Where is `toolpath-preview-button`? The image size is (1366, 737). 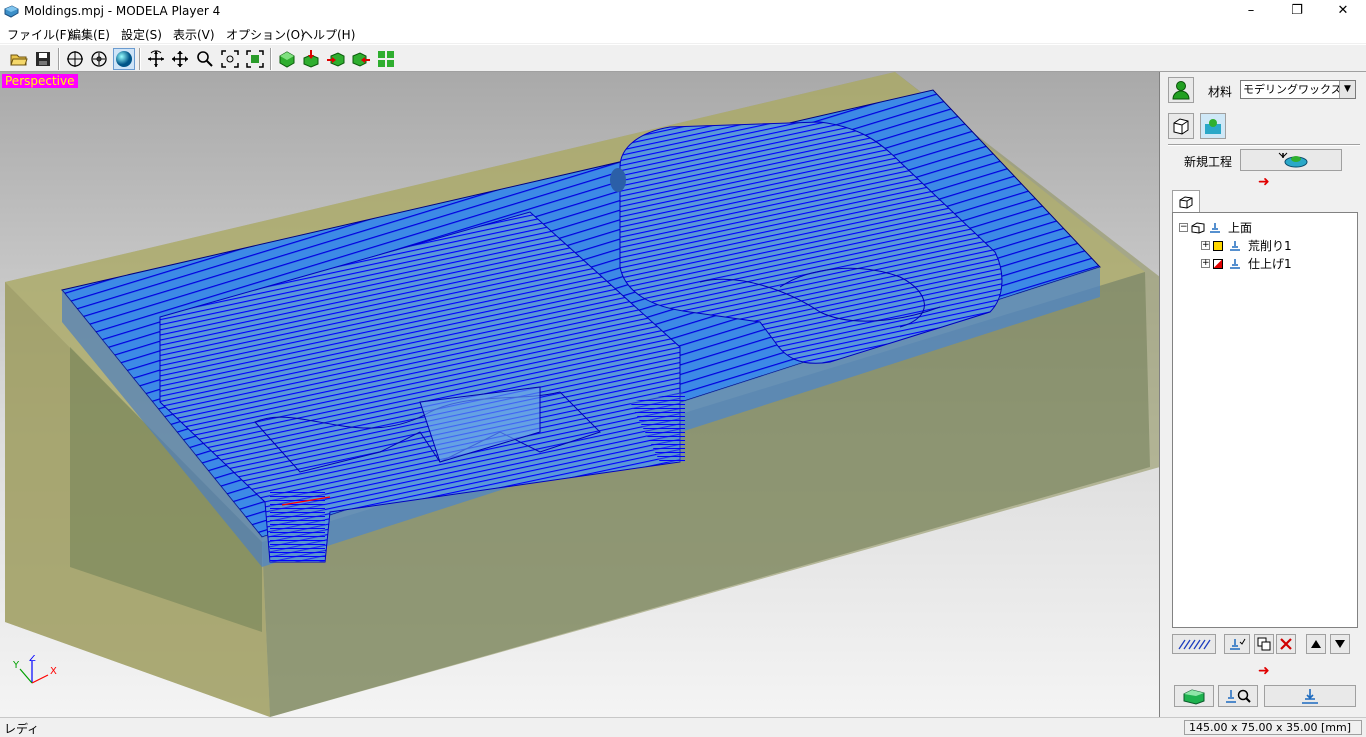 toolpath-preview-button is located at coordinates (1194, 644).